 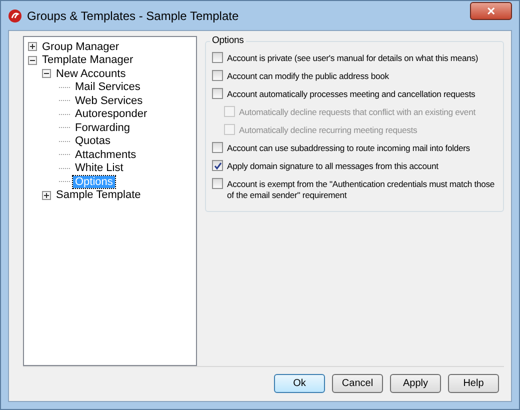 What do you see at coordinates (228, 40) in the screenshot?
I see `group-title: Options` at bounding box center [228, 40].